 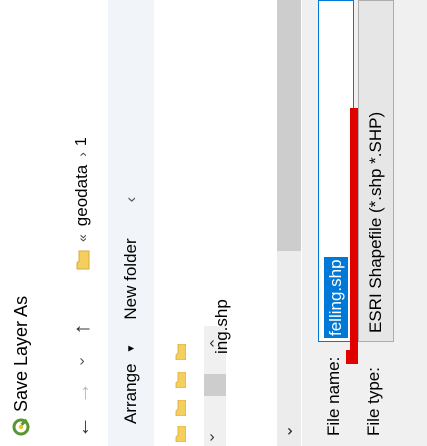 What do you see at coordinates (336, 297) in the screenshot?
I see `file-name-value: felling.shp` at bounding box center [336, 297].